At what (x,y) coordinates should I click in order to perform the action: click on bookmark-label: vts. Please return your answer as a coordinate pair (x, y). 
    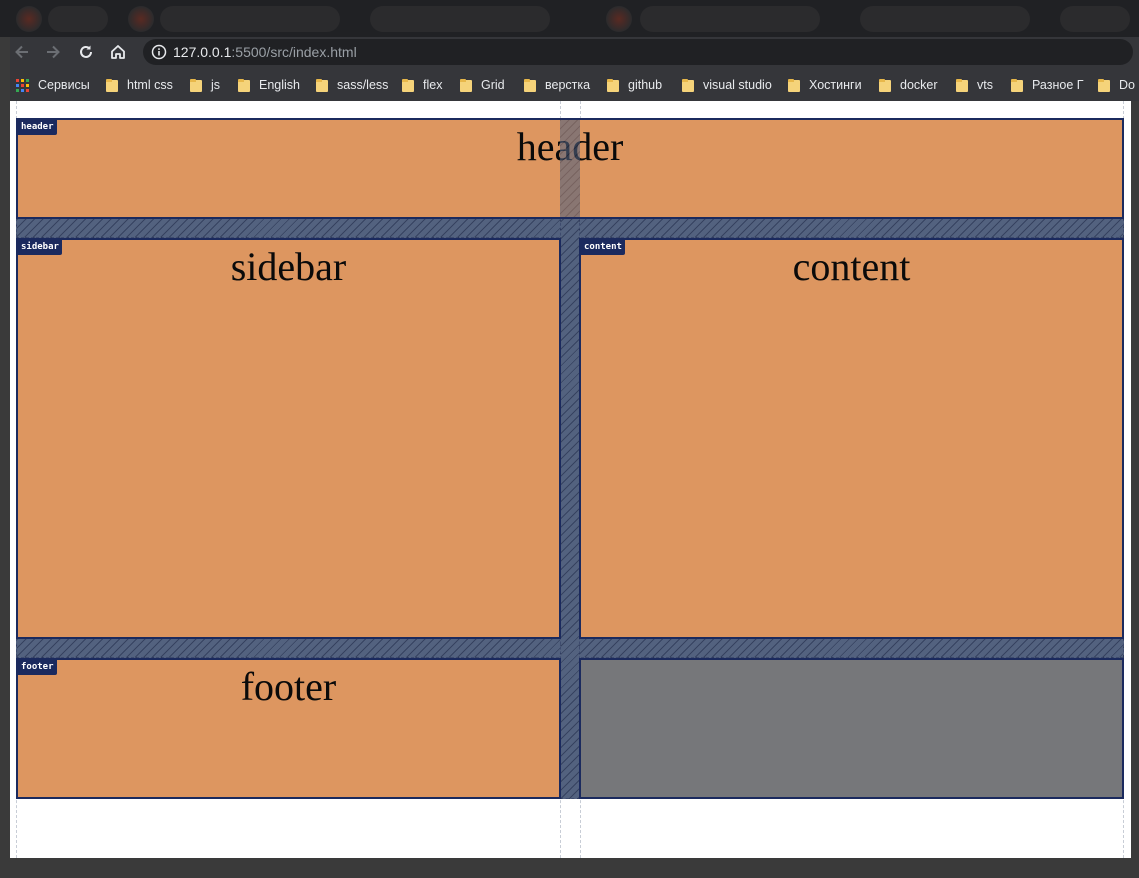
    Looking at the image, I should click on (985, 85).